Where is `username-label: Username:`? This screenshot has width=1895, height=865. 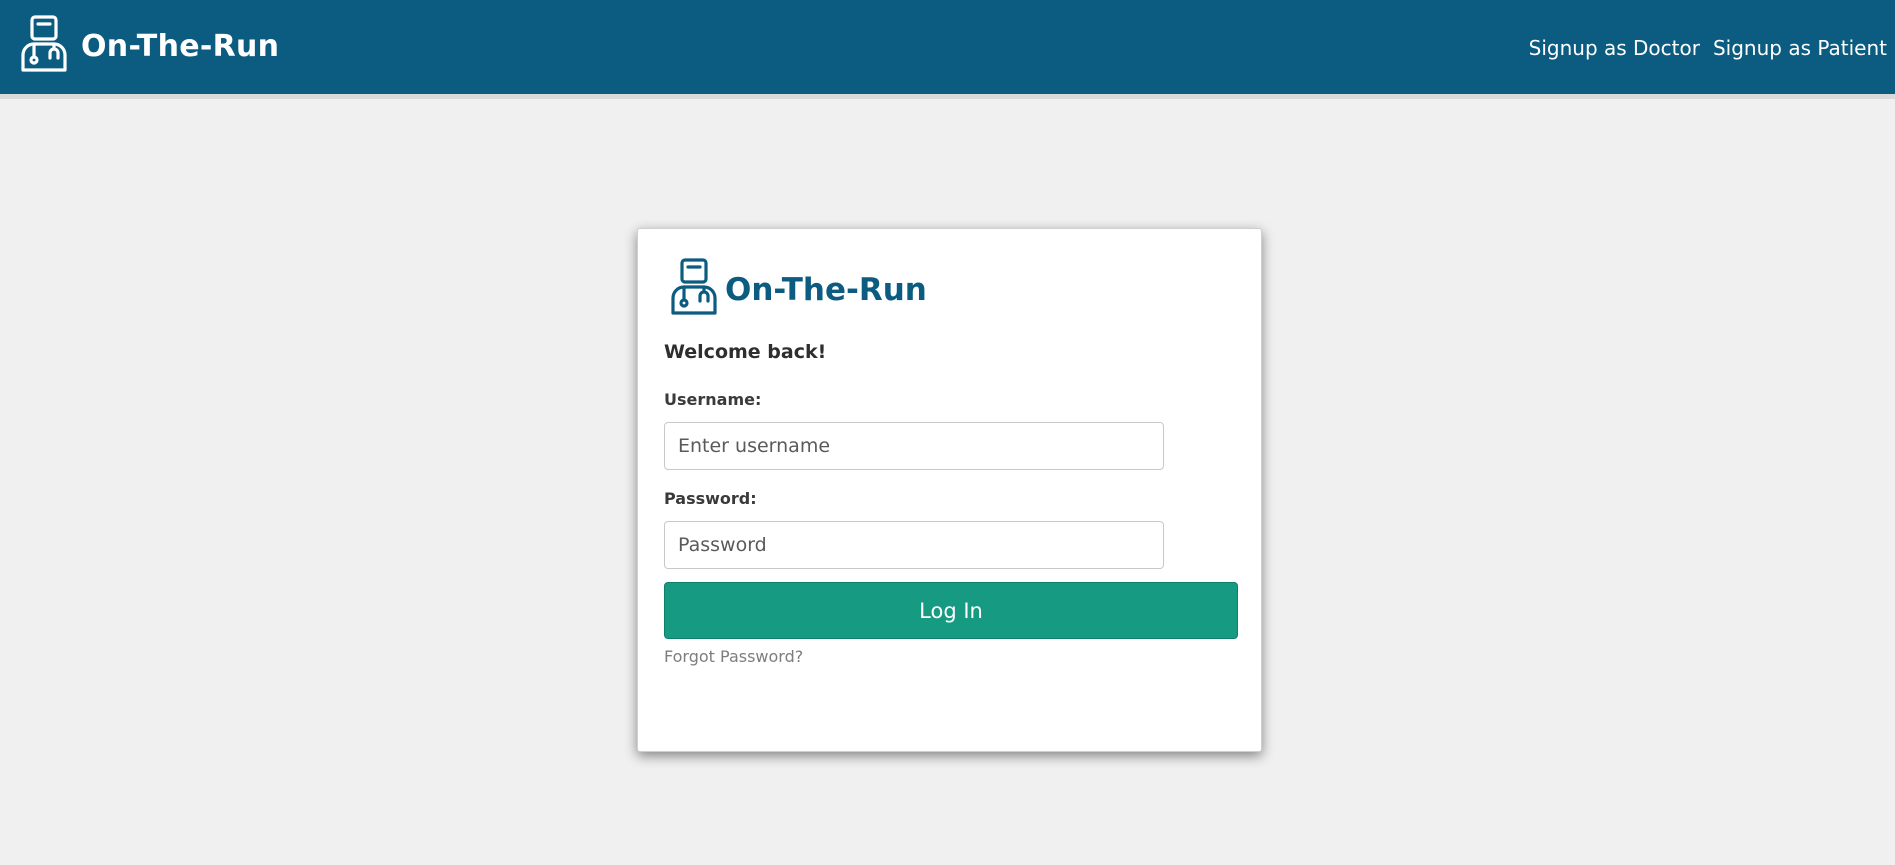
username-label: Username: is located at coordinates (713, 399).